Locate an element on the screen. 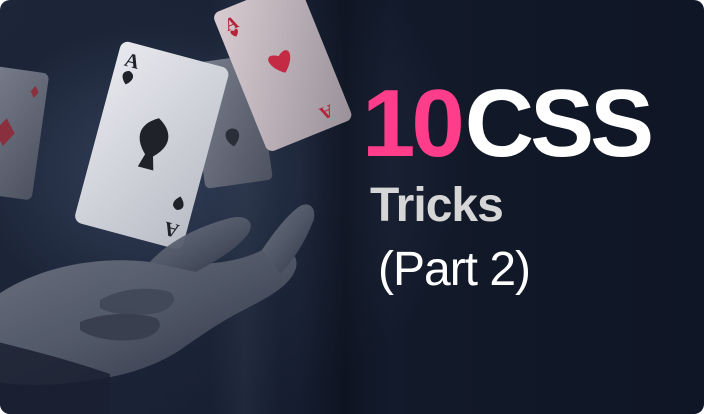  title-line-1: 10 CSS is located at coordinates (527, 124).